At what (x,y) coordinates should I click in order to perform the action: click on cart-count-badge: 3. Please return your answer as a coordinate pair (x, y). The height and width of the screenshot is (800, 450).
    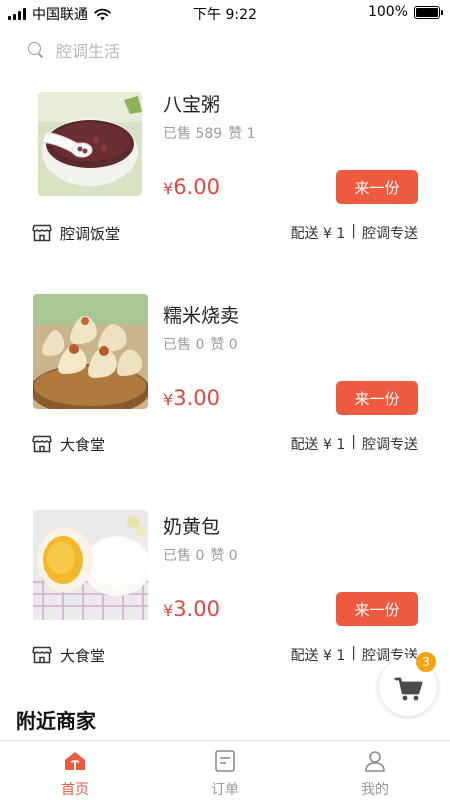
    Looking at the image, I should click on (426, 662).